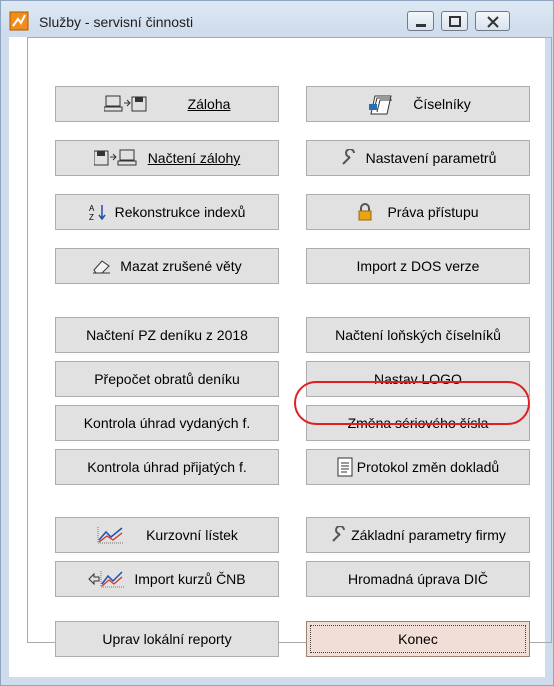 The height and width of the screenshot is (686, 554). I want to click on import-z-dos-label: Import z DOS verze, so click(418, 266).